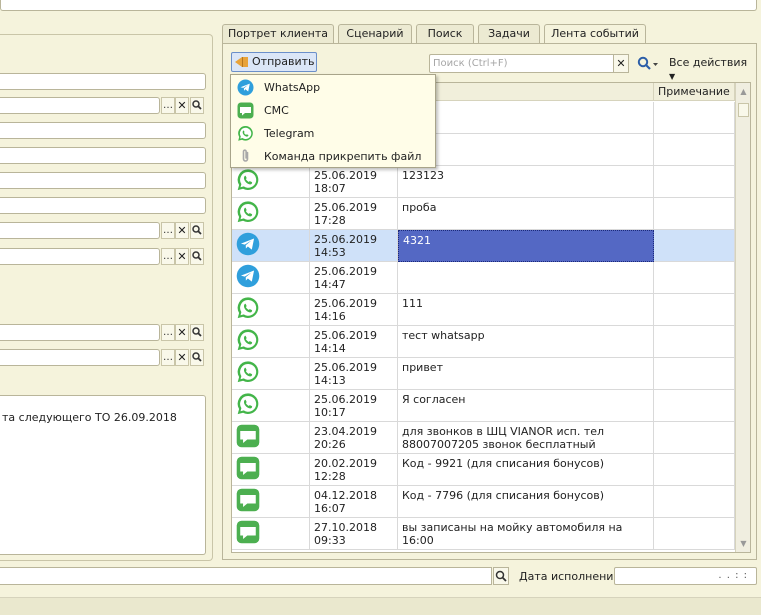  What do you see at coordinates (333, 87) in the screenshot?
I see `menu-item-whatsapp: WhatsApp` at bounding box center [333, 87].